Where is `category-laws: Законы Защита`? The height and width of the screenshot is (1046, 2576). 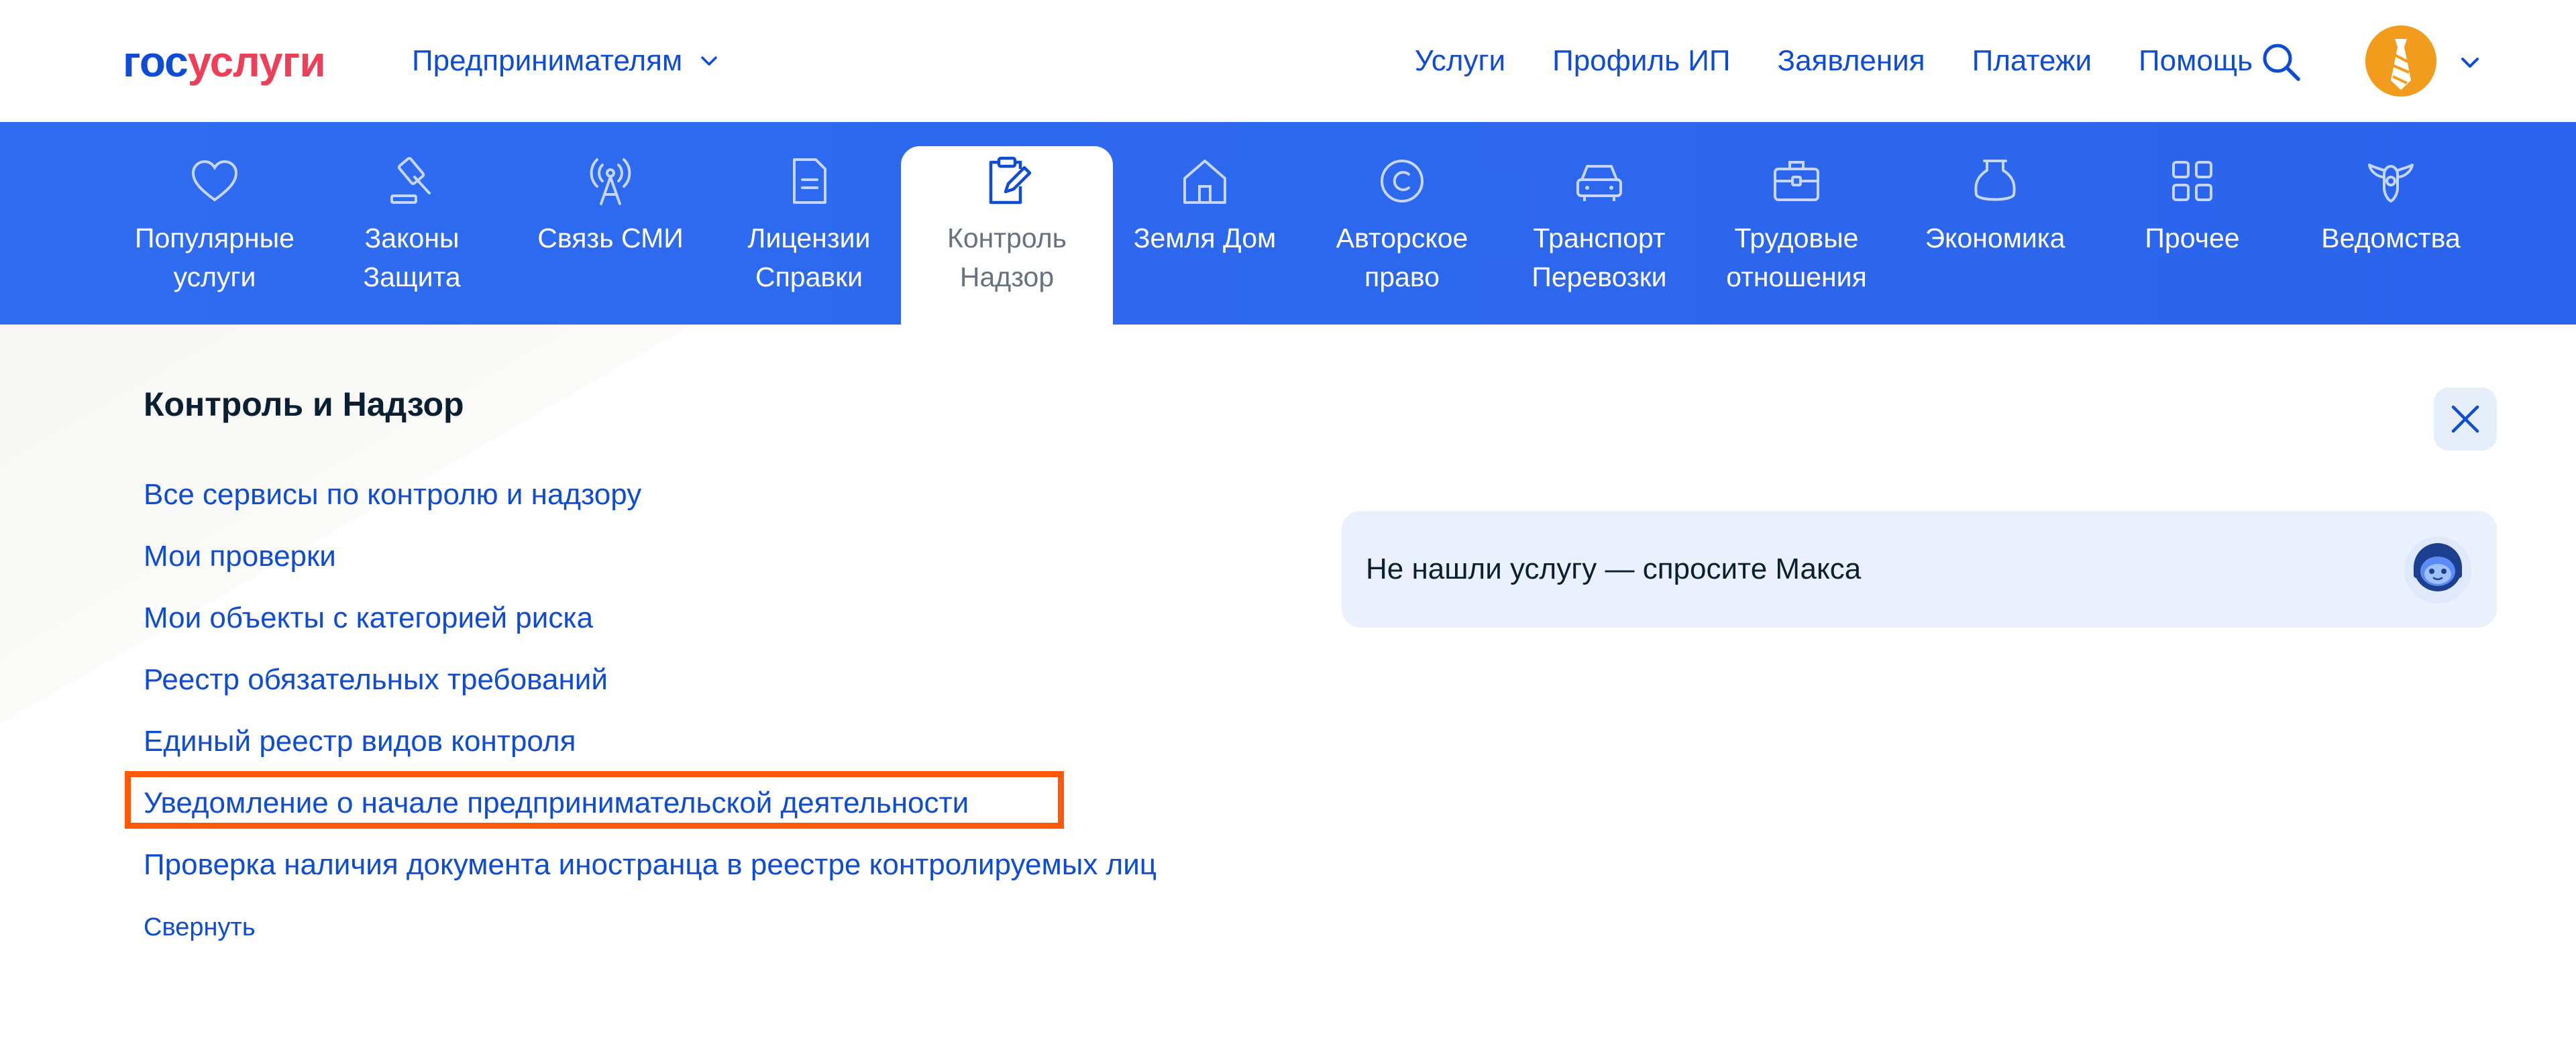
category-laws: Законы Защита is located at coordinates (412, 235).